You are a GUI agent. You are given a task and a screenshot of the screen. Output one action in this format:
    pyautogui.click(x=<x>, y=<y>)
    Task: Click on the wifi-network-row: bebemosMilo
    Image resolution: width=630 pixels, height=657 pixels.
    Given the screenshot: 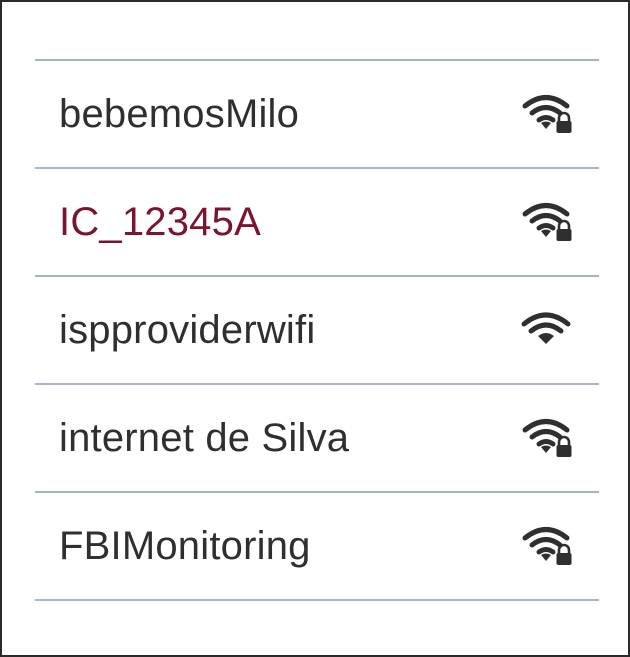 What is the action you would take?
    pyautogui.click(x=317, y=115)
    